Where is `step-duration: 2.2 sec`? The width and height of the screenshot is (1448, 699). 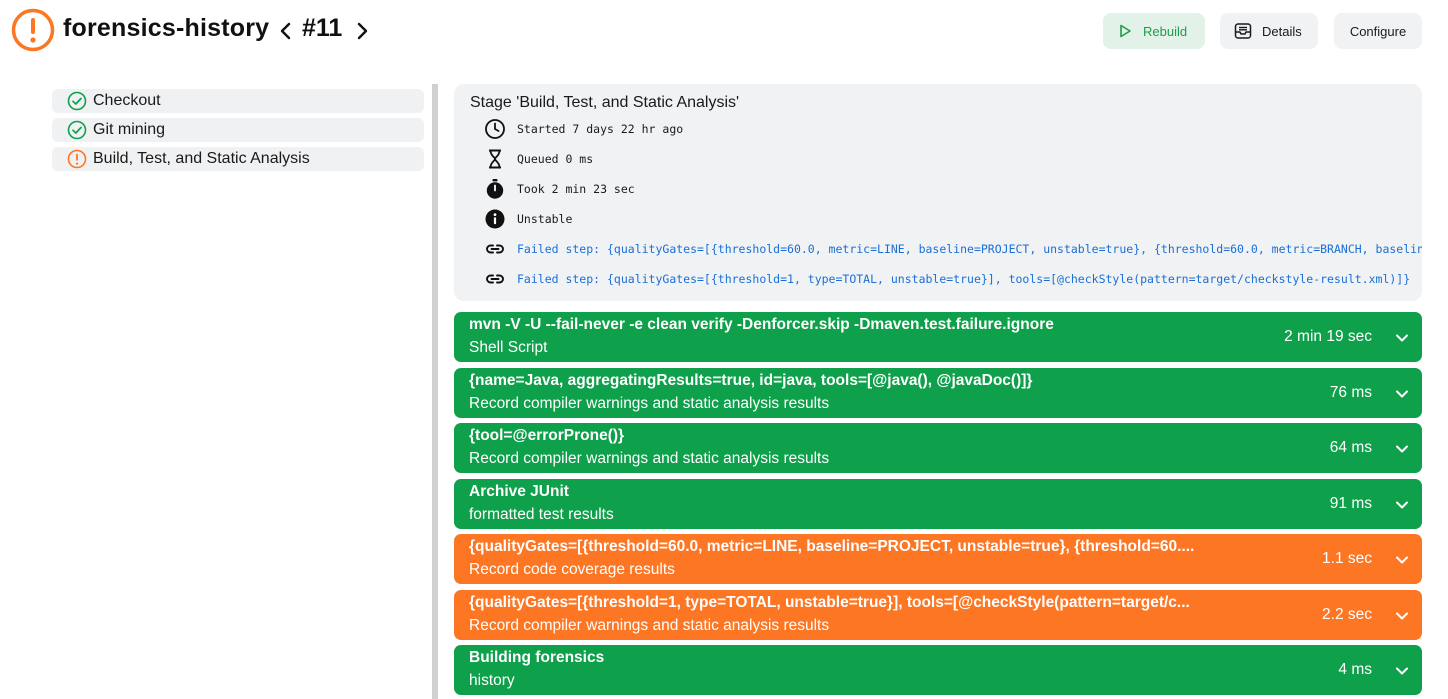 step-duration: 2.2 sec is located at coordinates (1347, 614).